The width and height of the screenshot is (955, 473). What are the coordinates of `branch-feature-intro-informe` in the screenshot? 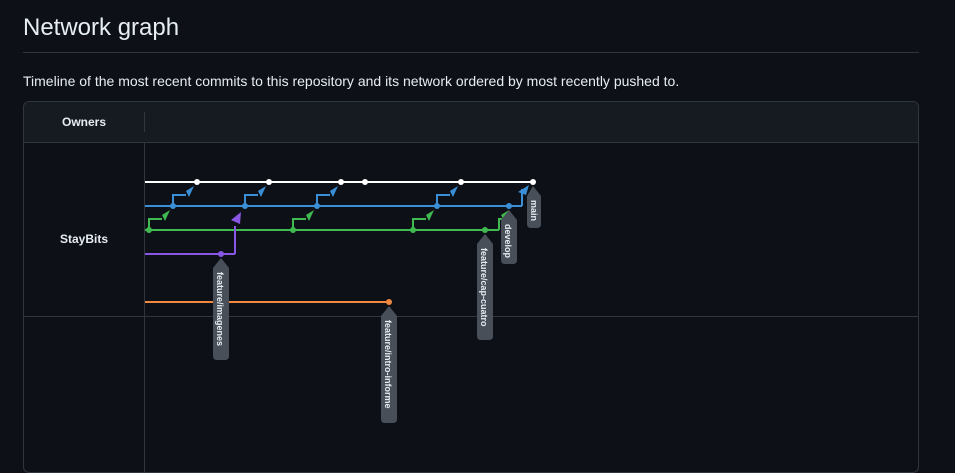 It's located at (268, 302).